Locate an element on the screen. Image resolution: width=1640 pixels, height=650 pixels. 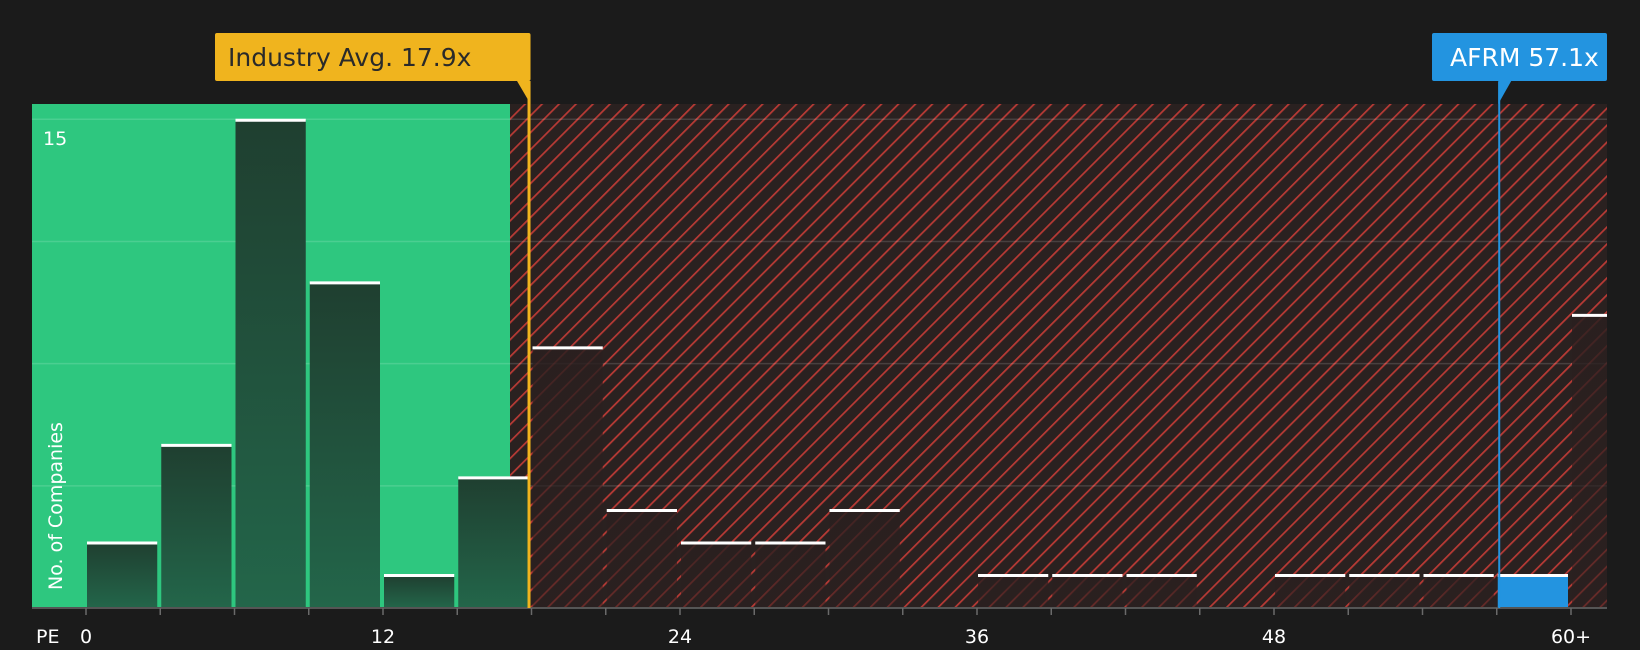
x-tick-label: 0 is located at coordinates (86, 637).